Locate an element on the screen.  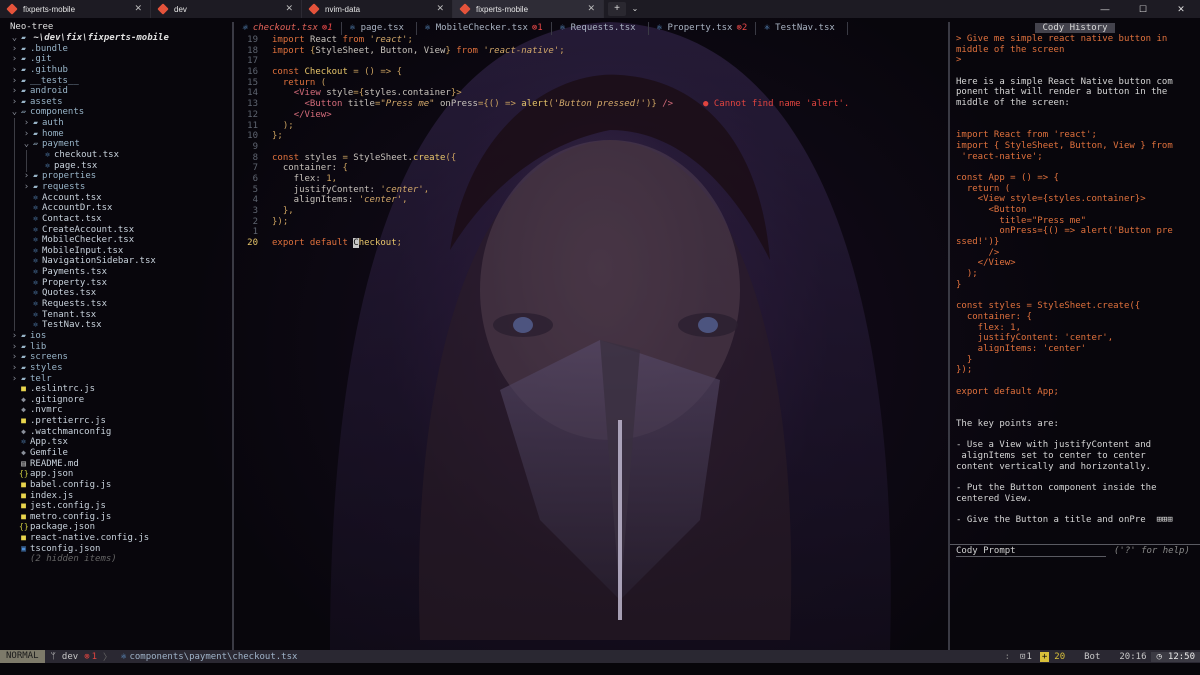
command-line is located at coordinates (600, 669).